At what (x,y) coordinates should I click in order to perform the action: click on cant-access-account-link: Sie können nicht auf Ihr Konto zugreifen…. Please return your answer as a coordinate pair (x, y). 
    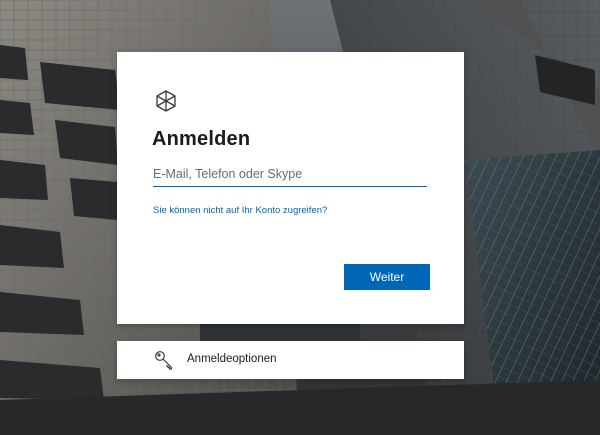
    Looking at the image, I should click on (240, 210).